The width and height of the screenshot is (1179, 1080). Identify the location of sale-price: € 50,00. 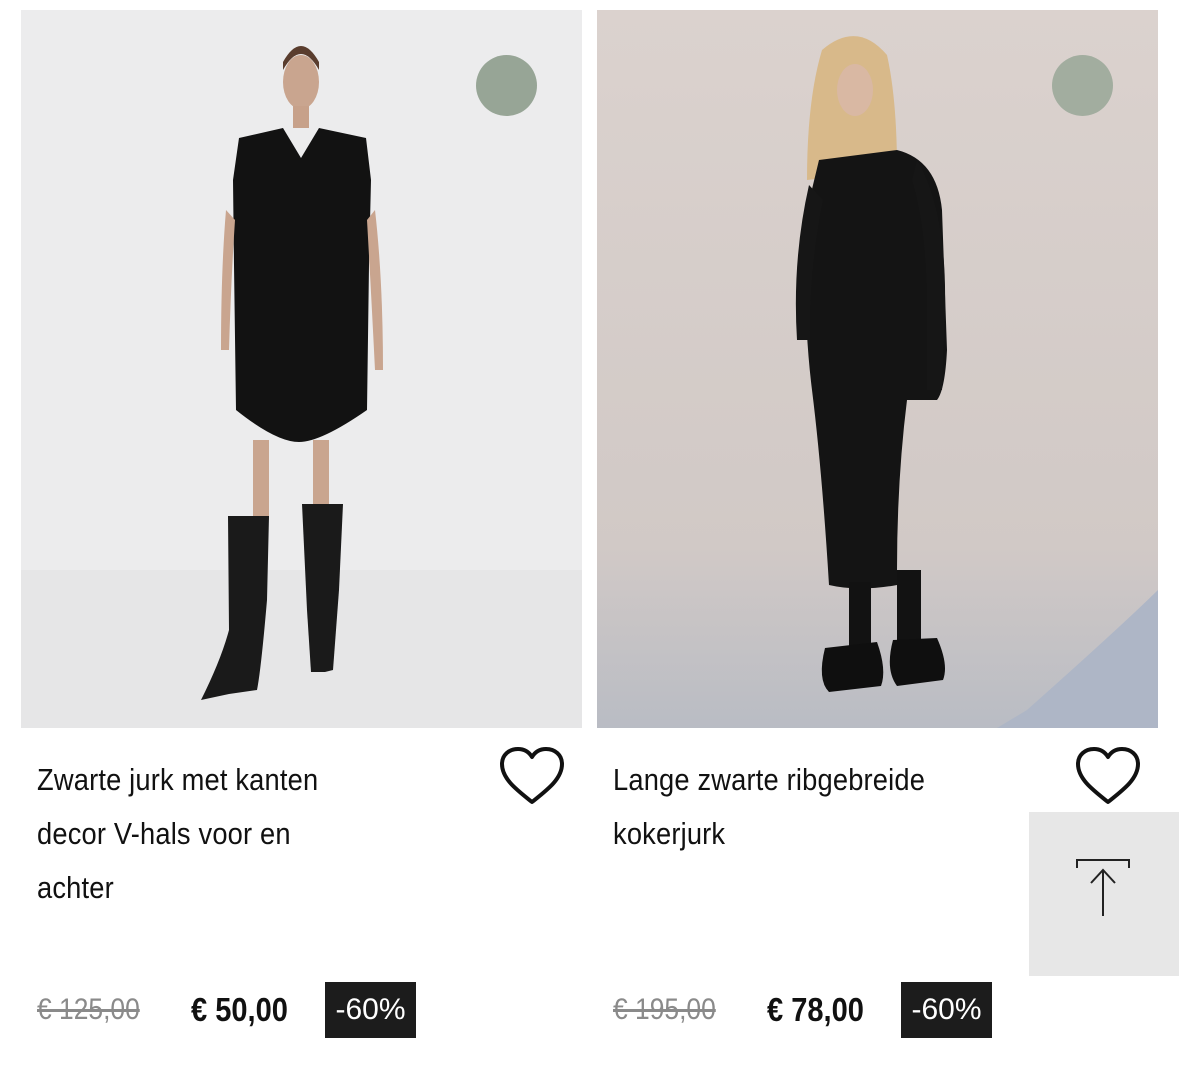
(239, 1009).